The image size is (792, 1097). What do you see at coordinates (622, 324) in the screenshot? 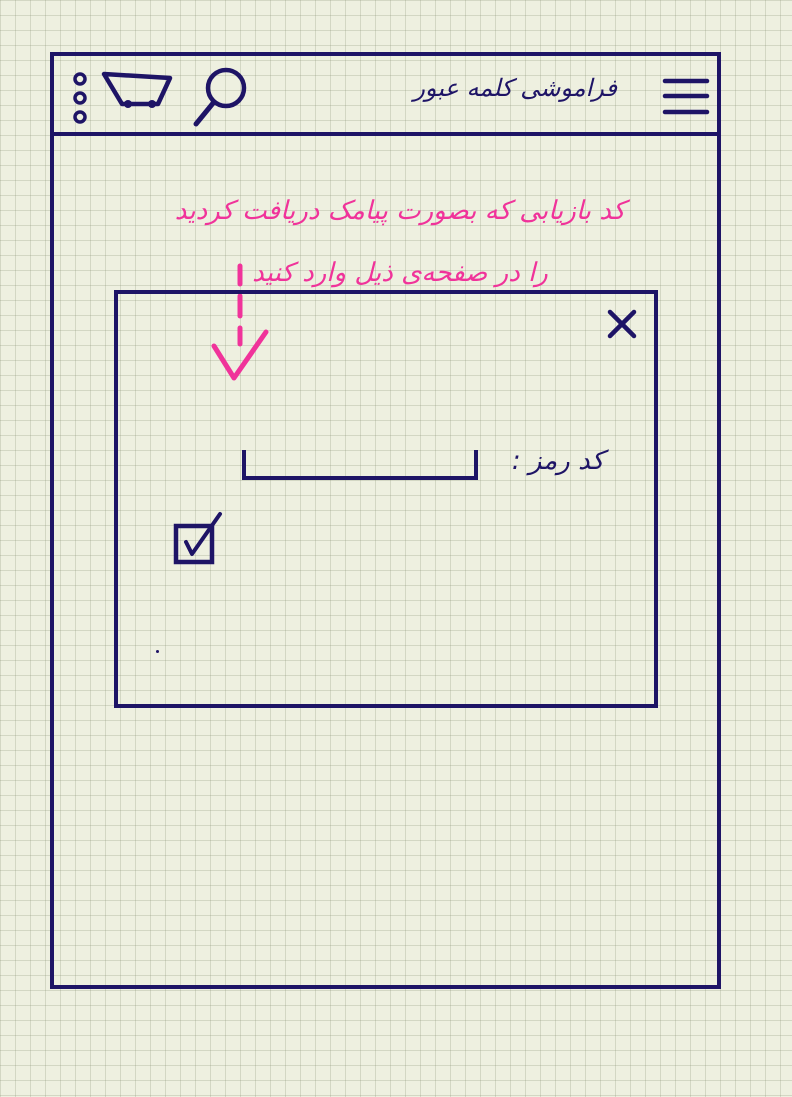
I see `close-icon` at bounding box center [622, 324].